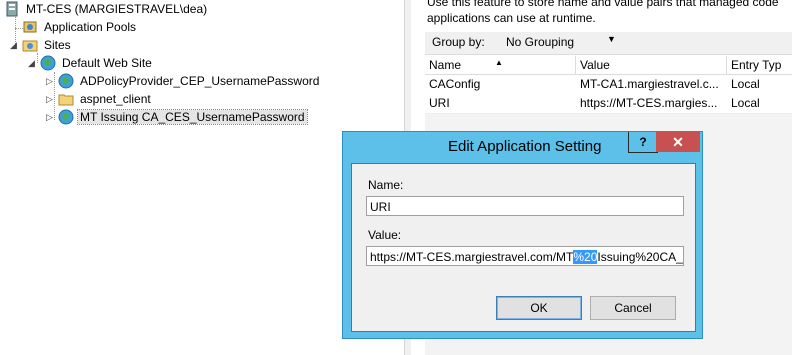 The width and height of the screenshot is (792, 355). What do you see at coordinates (386, 185) in the screenshot?
I see `name-label: Name:` at bounding box center [386, 185].